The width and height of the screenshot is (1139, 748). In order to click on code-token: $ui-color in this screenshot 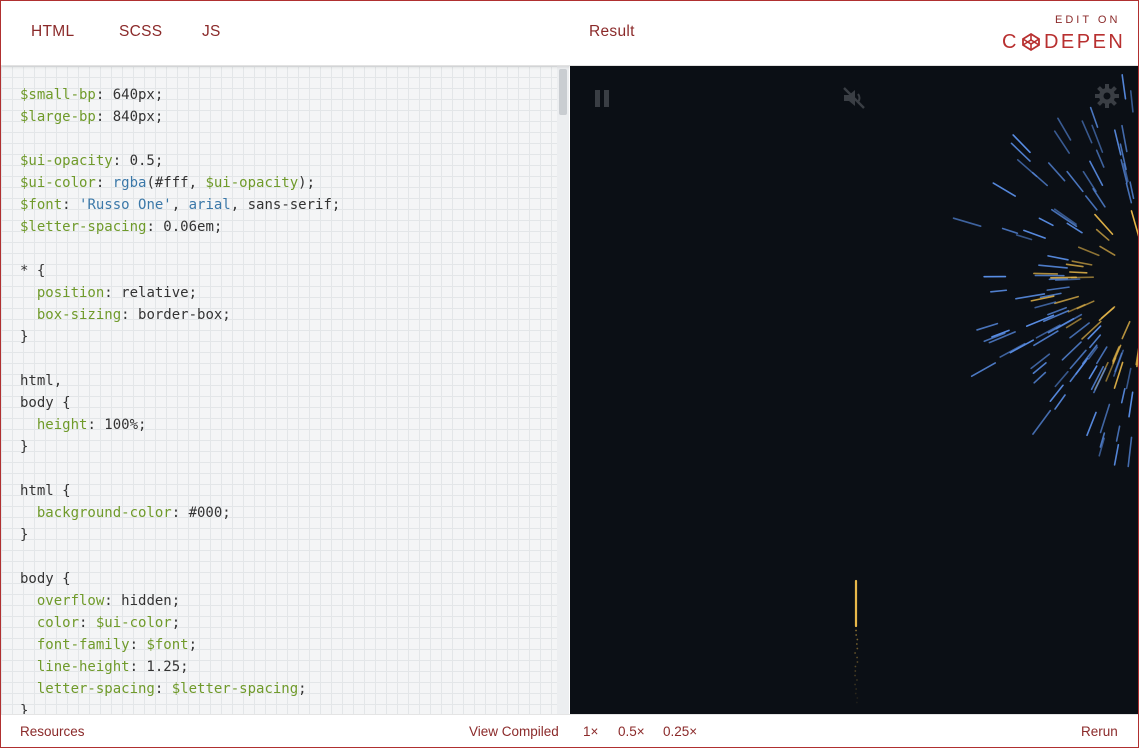, I will do `click(133, 623)`.